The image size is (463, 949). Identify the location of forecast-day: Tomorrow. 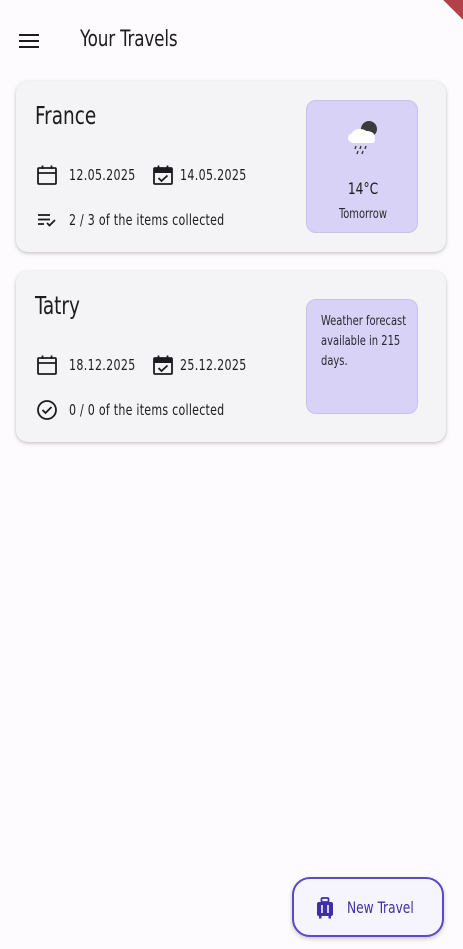
(363, 214).